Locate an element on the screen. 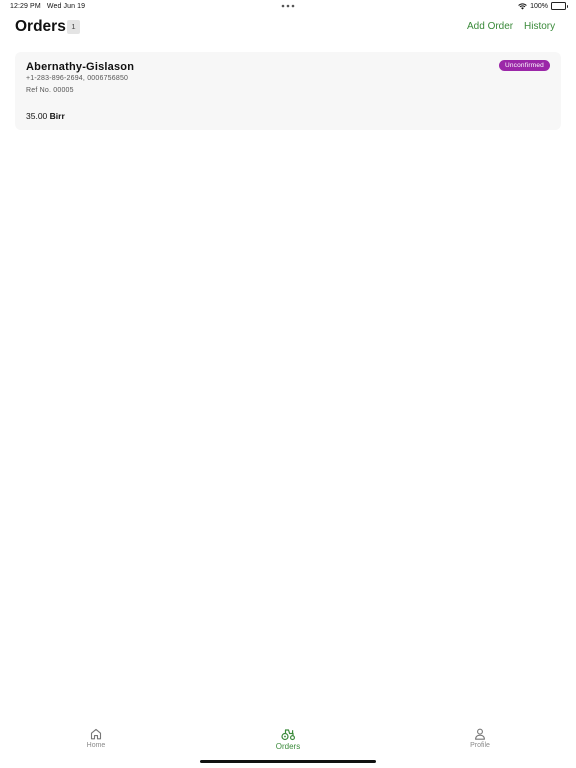 This screenshot has width=576, height=768. amount-currency: Birr is located at coordinates (57, 116).